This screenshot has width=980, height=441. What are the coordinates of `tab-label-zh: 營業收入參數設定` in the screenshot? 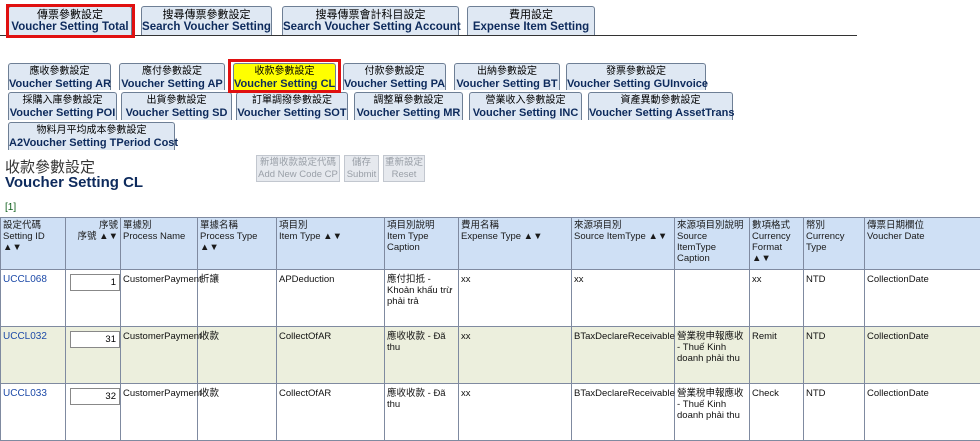 It's located at (525, 101).